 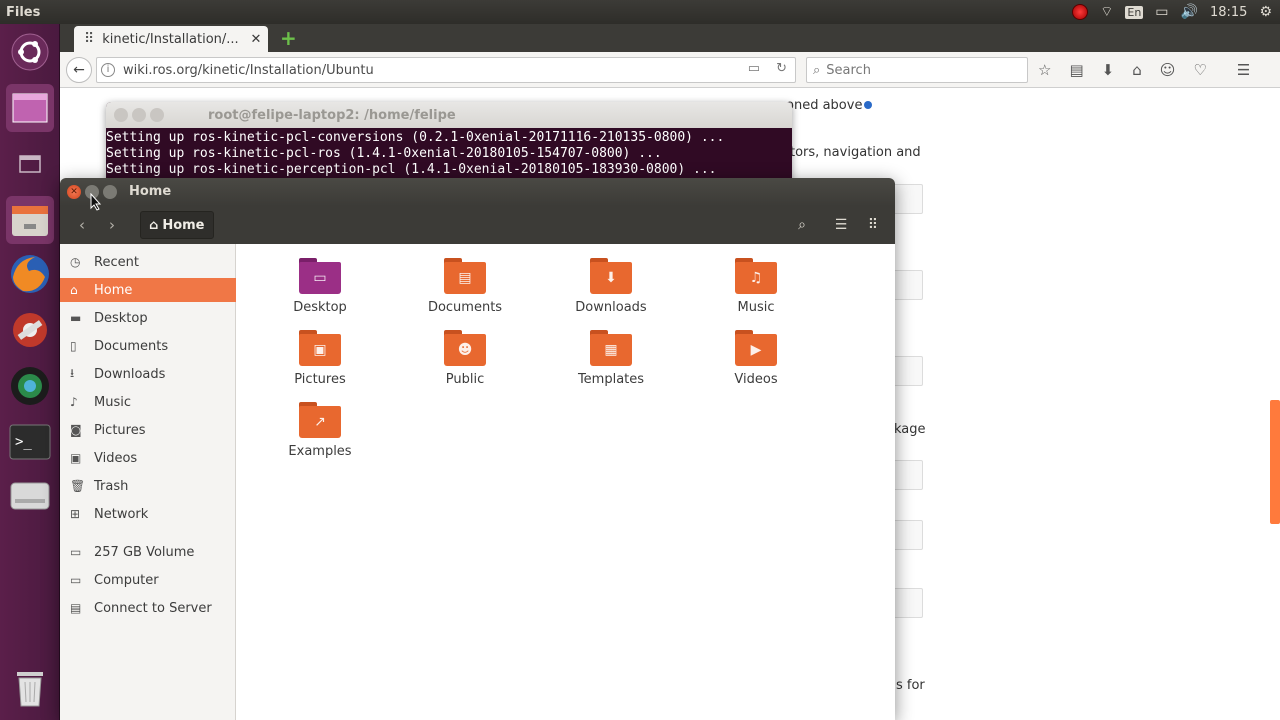 I want to click on folder-item-downloads: ⬇ Downloads, so click(x=611, y=286).